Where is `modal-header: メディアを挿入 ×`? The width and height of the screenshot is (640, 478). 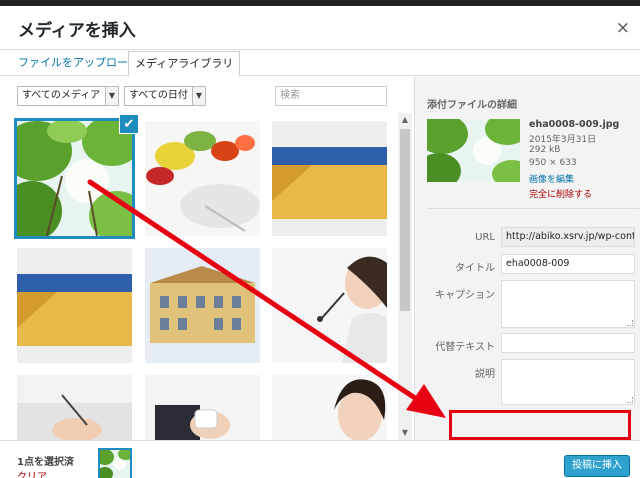
modal-header: メディアを挿入 × is located at coordinates (320, 28).